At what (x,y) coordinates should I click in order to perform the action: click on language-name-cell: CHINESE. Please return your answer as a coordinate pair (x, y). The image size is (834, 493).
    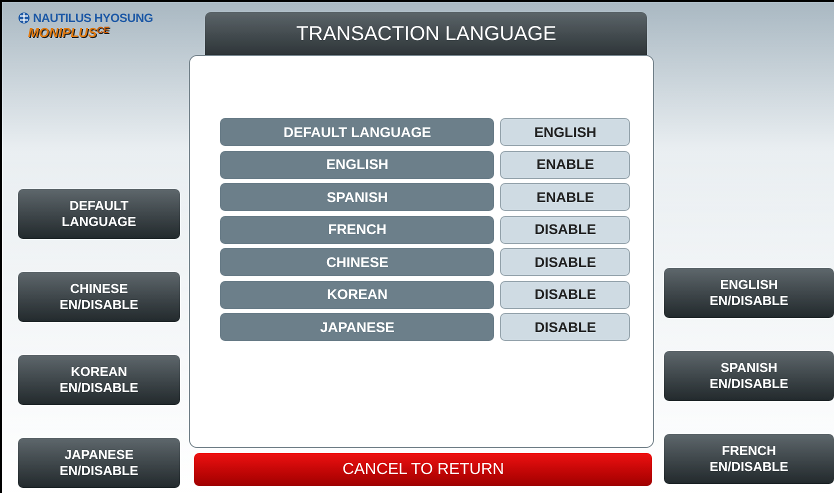
    Looking at the image, I should click on (357, 262).